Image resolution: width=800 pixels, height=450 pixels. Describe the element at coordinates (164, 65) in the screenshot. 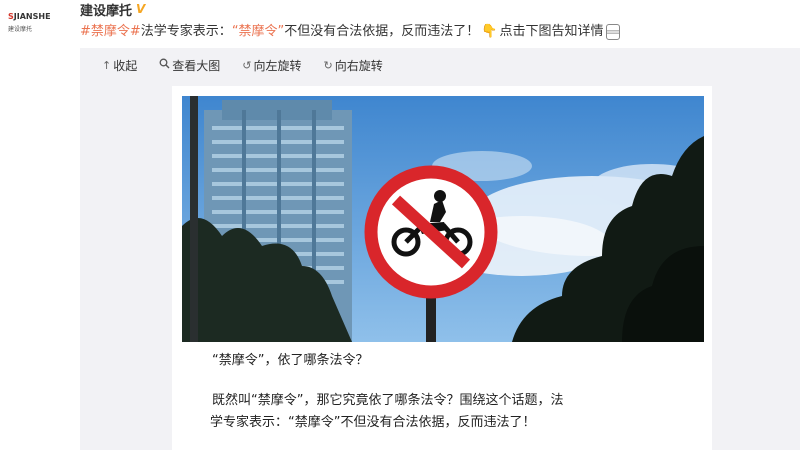

I see `magnifier-icon` at that location.